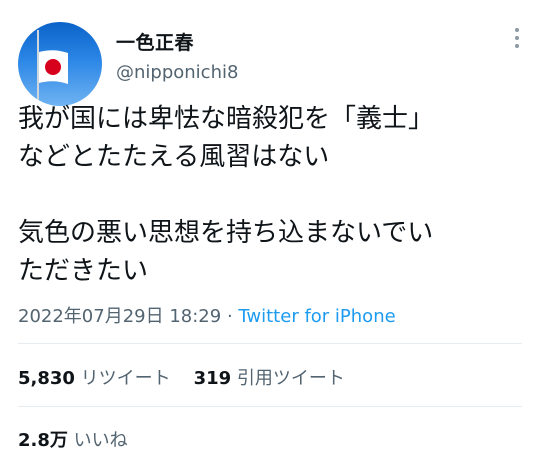 This screenshot has width=540, height=461. What do you see at coordinates (316, 316) in the screenshot?
I see `tweet-source-link: Twitter for iPhone` at bounding box center [316, 316].